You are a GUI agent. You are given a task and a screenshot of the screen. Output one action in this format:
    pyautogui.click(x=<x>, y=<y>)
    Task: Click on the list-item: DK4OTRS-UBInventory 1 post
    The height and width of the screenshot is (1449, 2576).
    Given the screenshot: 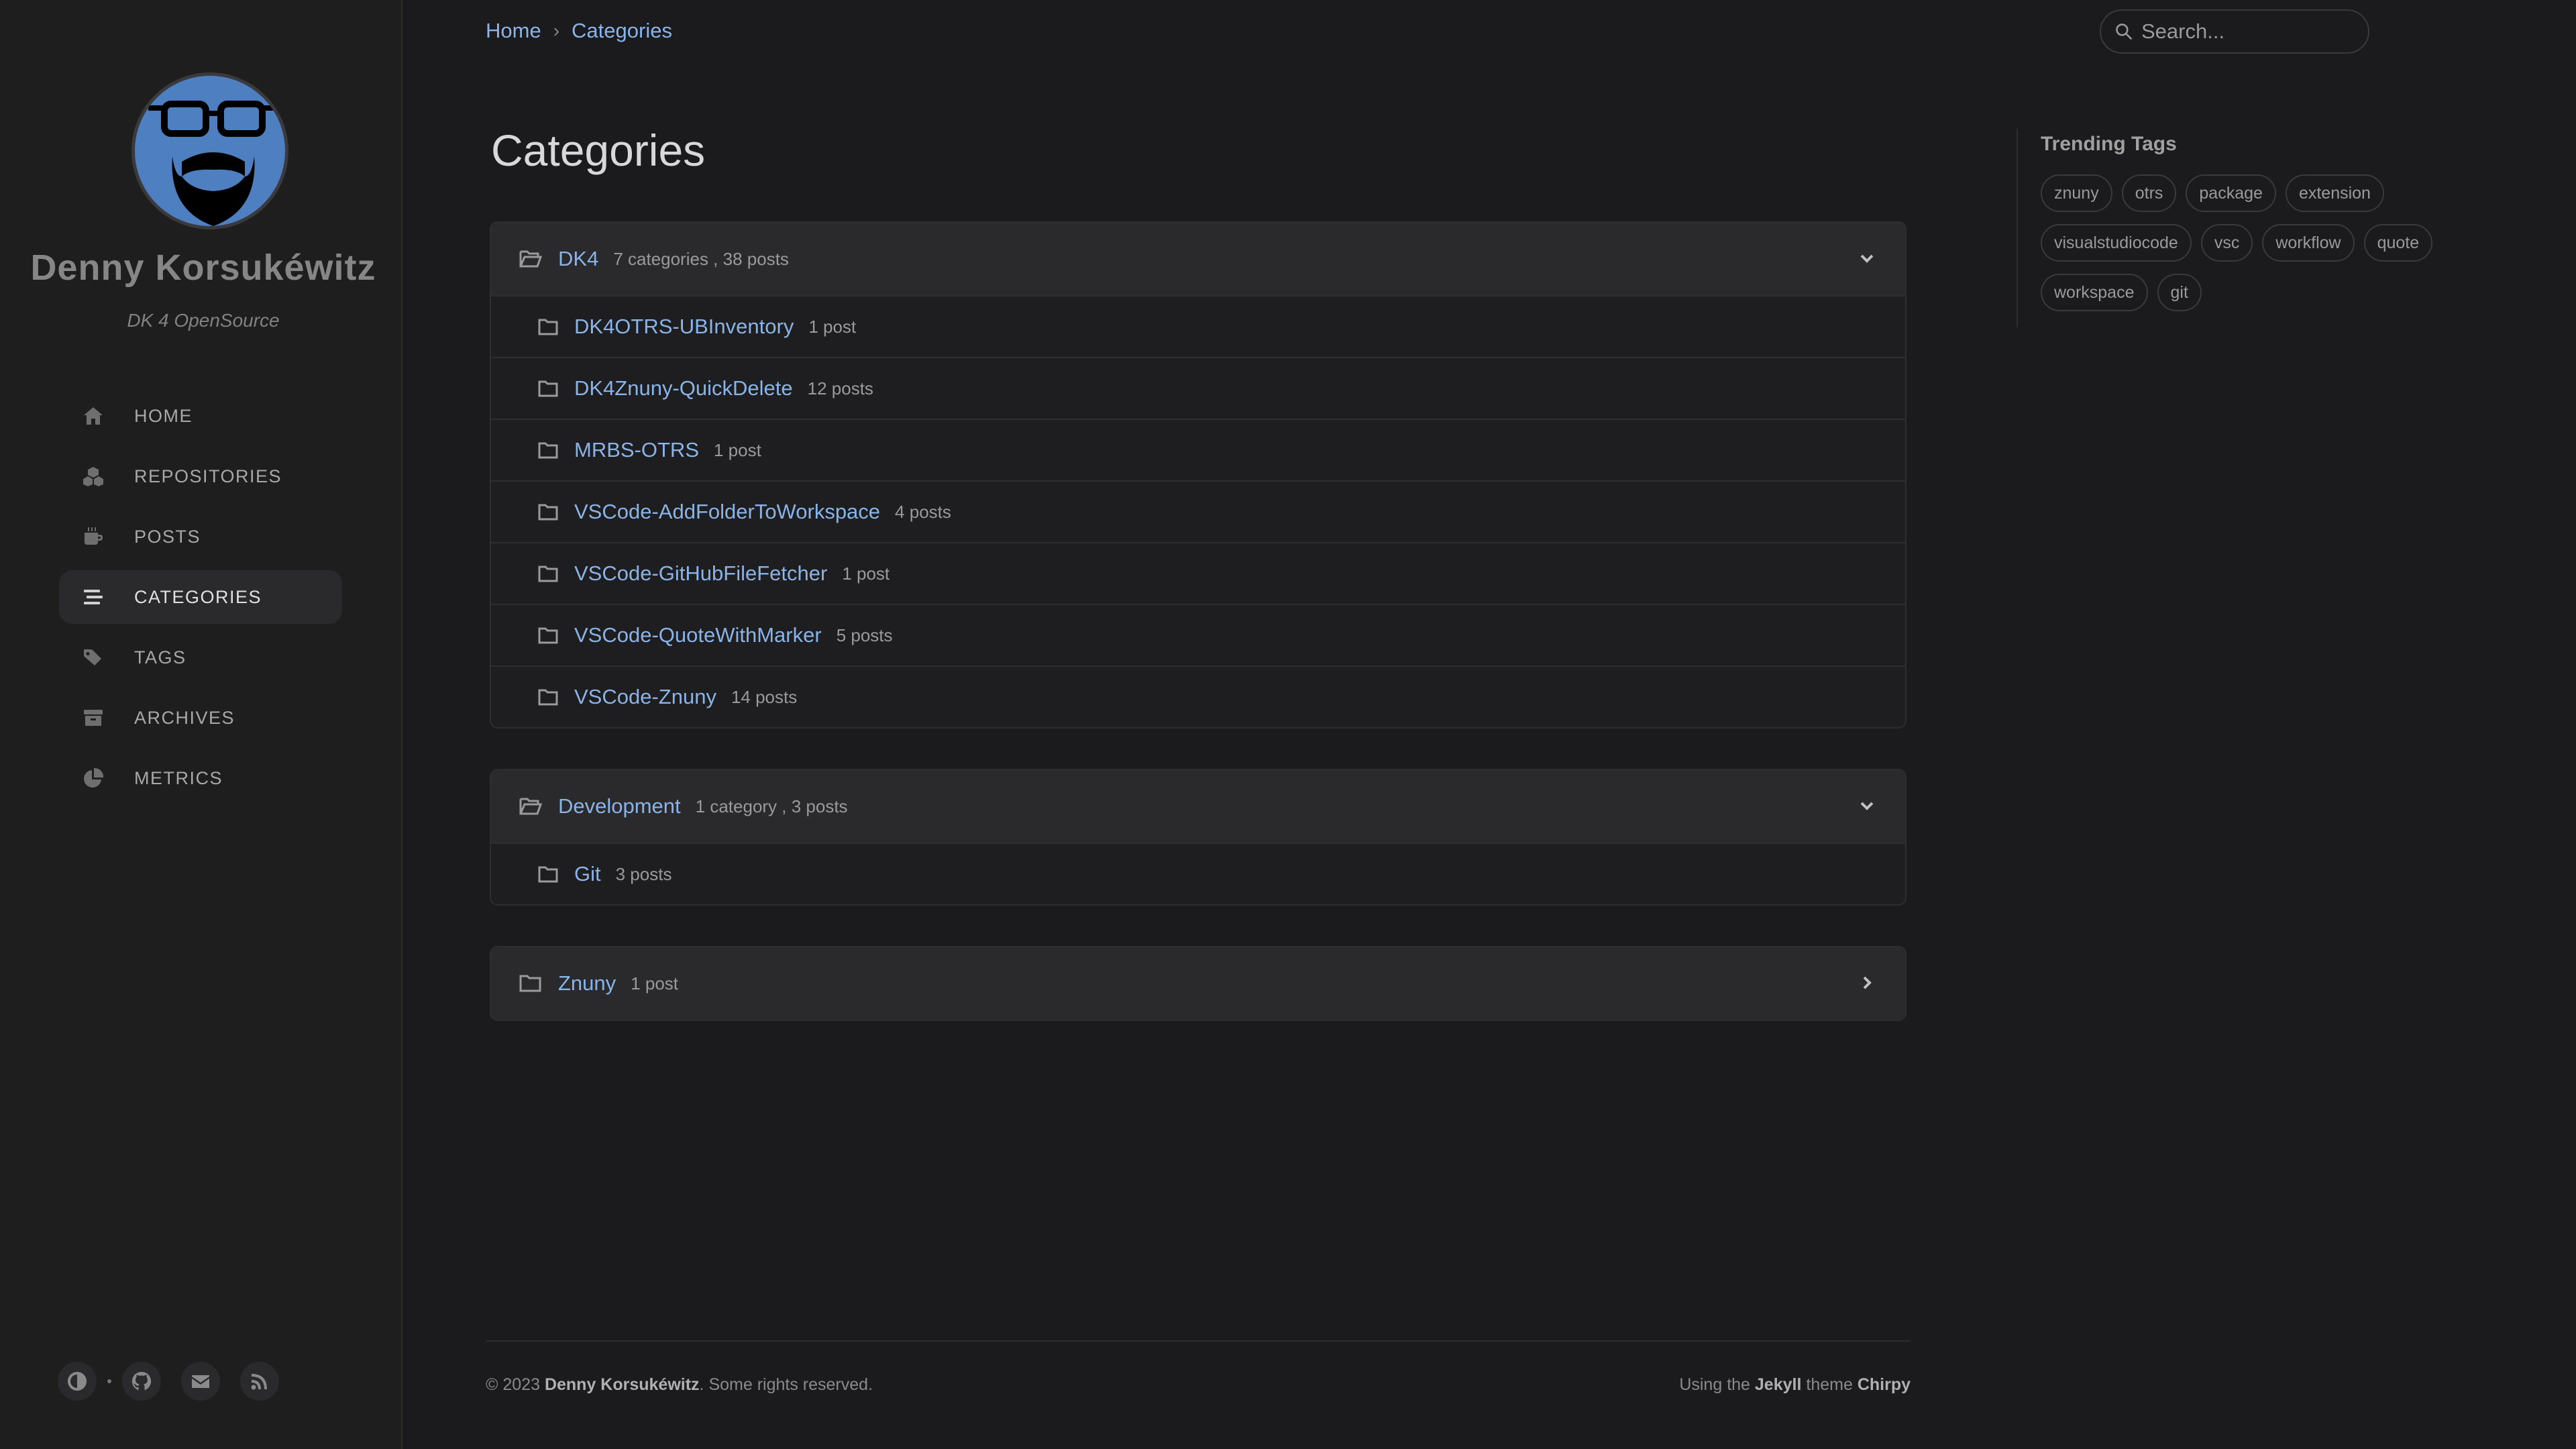 What is the action you would take?
    pyautogui.click(x=1198, y=326)
    